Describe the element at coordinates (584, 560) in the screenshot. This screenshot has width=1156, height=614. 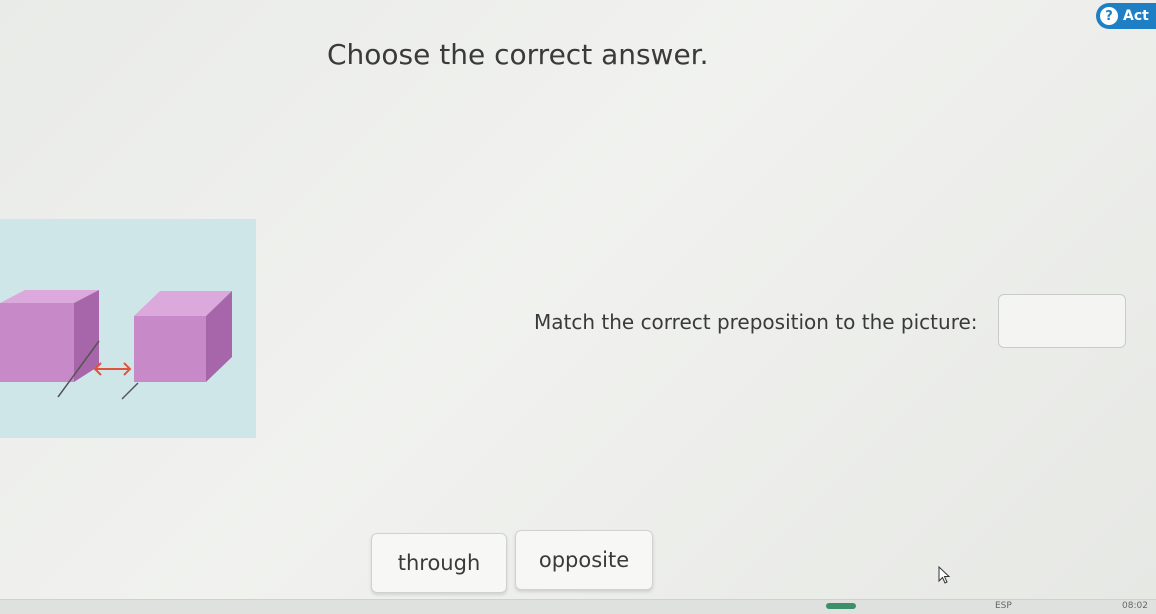
I see `choice-opposite-button: opposite` at that location.